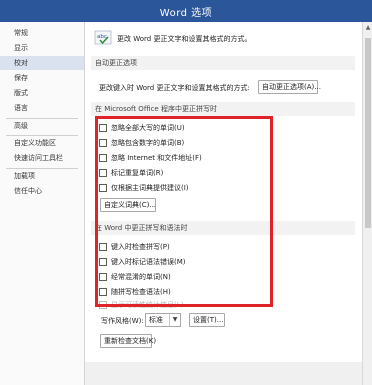  Describe the element at coordinates (42, 63) in the screenshot. I see `sidebar-item-proofing: 校对` at that location.